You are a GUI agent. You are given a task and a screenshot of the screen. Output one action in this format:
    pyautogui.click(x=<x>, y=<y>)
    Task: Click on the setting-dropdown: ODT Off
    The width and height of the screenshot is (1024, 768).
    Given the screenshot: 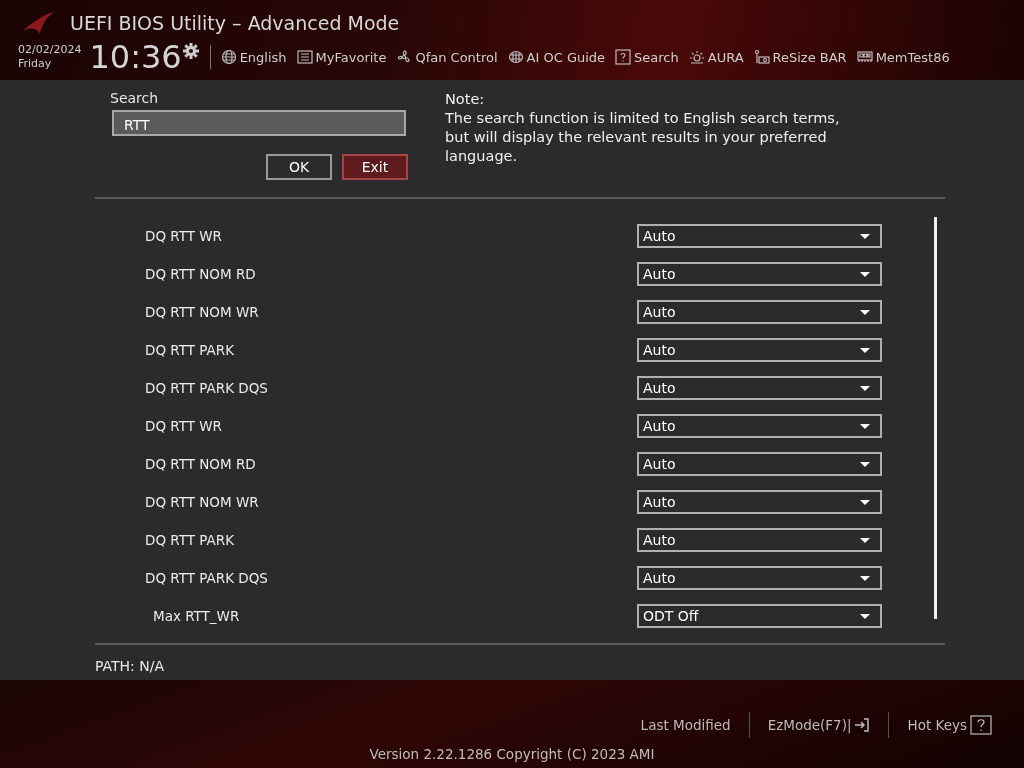 What is the action you would take?
    pyautogui.click(x=759, y=616)
    